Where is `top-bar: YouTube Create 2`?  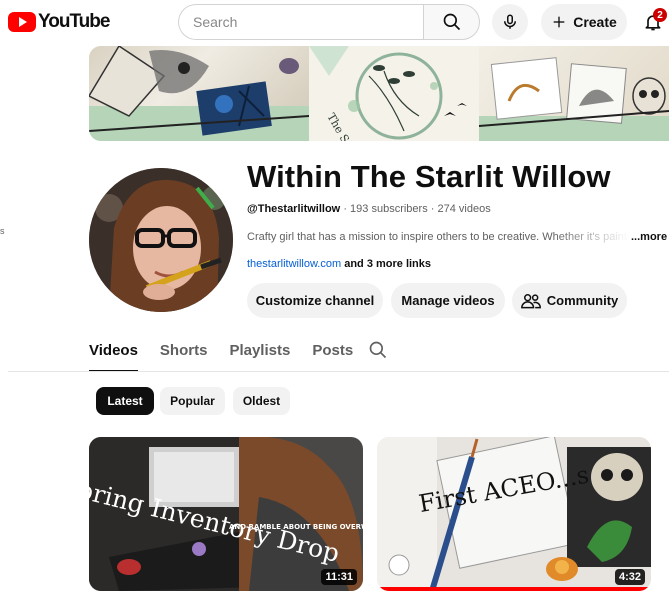 top-bar: YouTube Create 2 is located at coordinates (334, 22).